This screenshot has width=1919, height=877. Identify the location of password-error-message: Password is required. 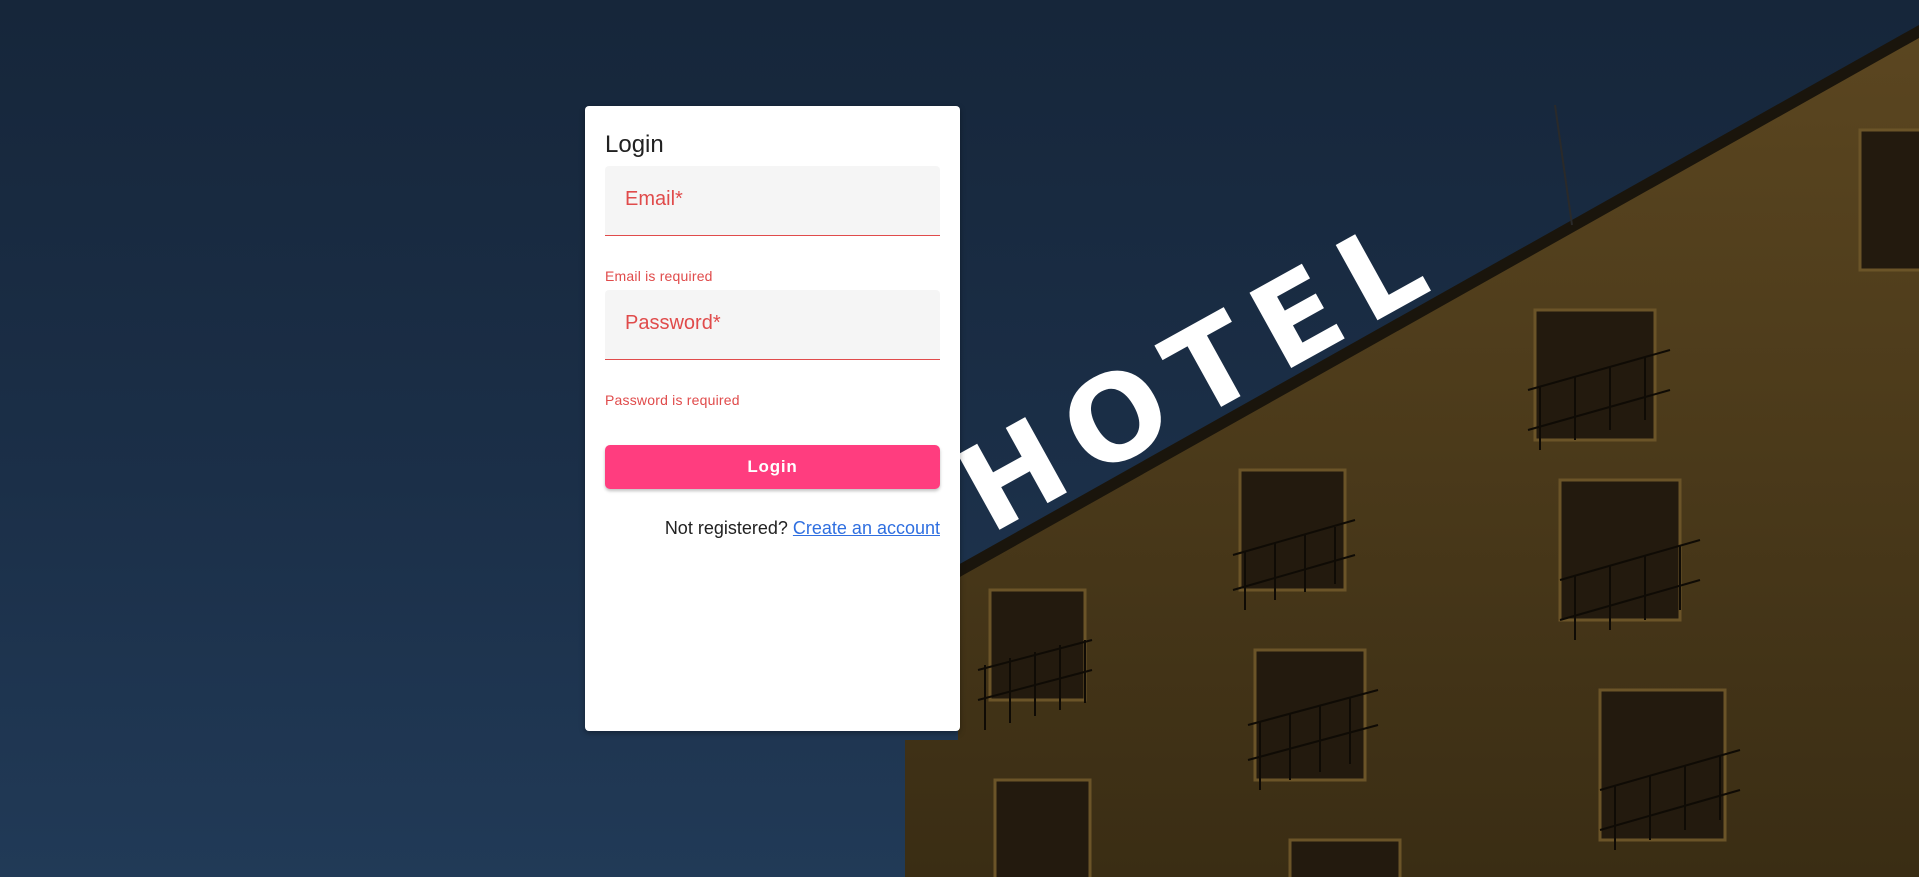
(672, 400).